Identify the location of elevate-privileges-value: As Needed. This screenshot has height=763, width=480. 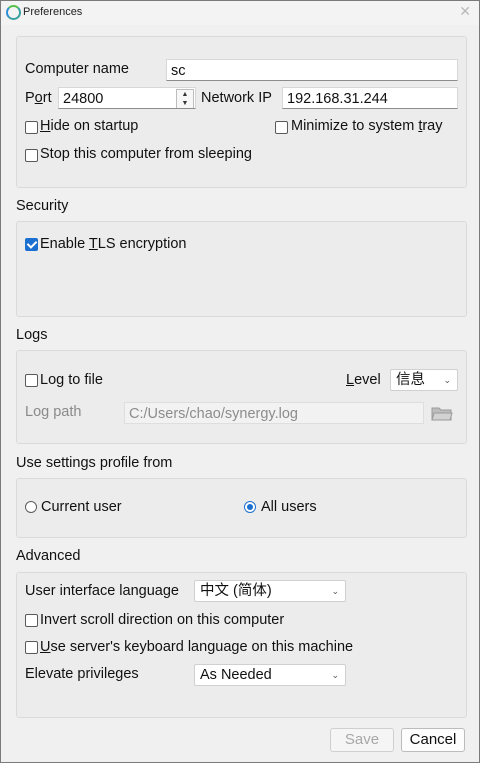
(236, 675).